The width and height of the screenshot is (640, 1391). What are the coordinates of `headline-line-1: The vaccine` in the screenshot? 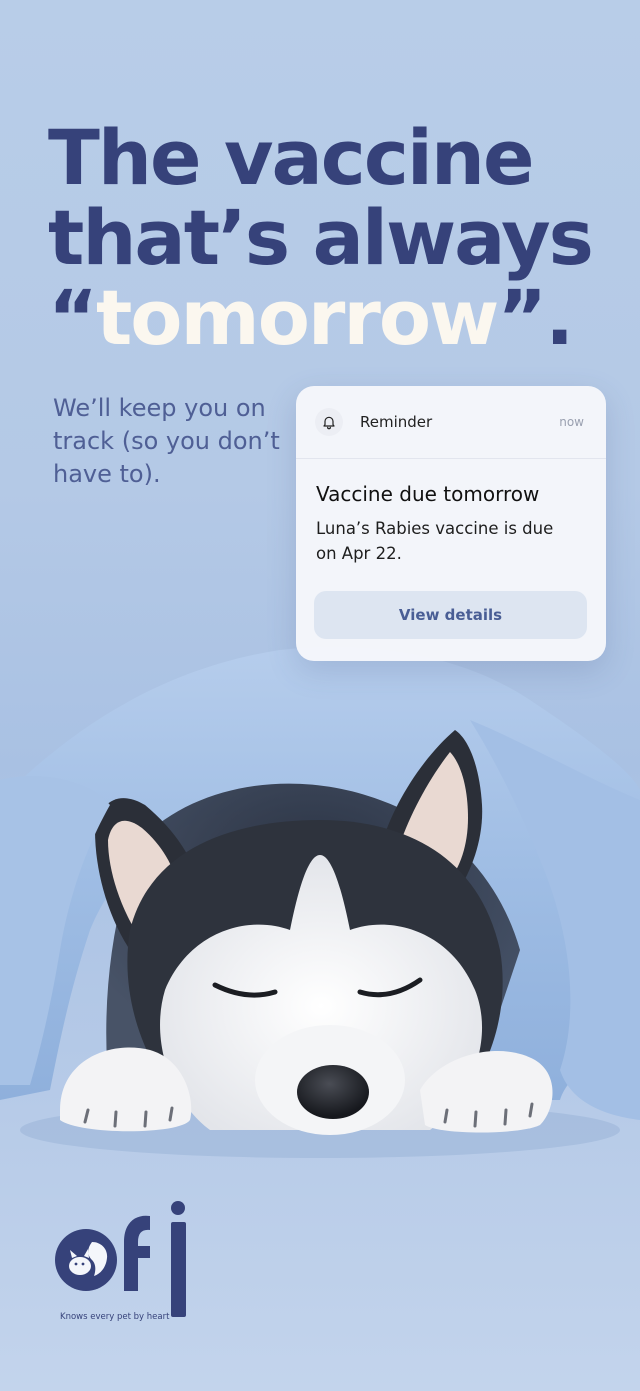 It's located at (291, 157).